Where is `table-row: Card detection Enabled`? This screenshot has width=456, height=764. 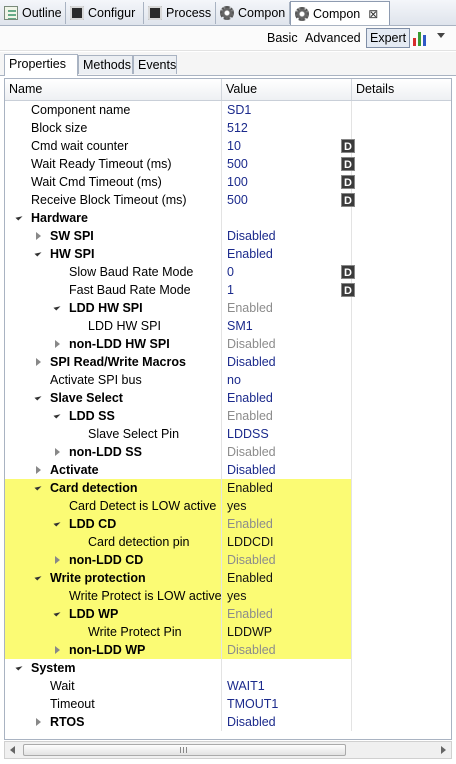 table-row: Card detection Enabled is located at coordinates (228, 488).